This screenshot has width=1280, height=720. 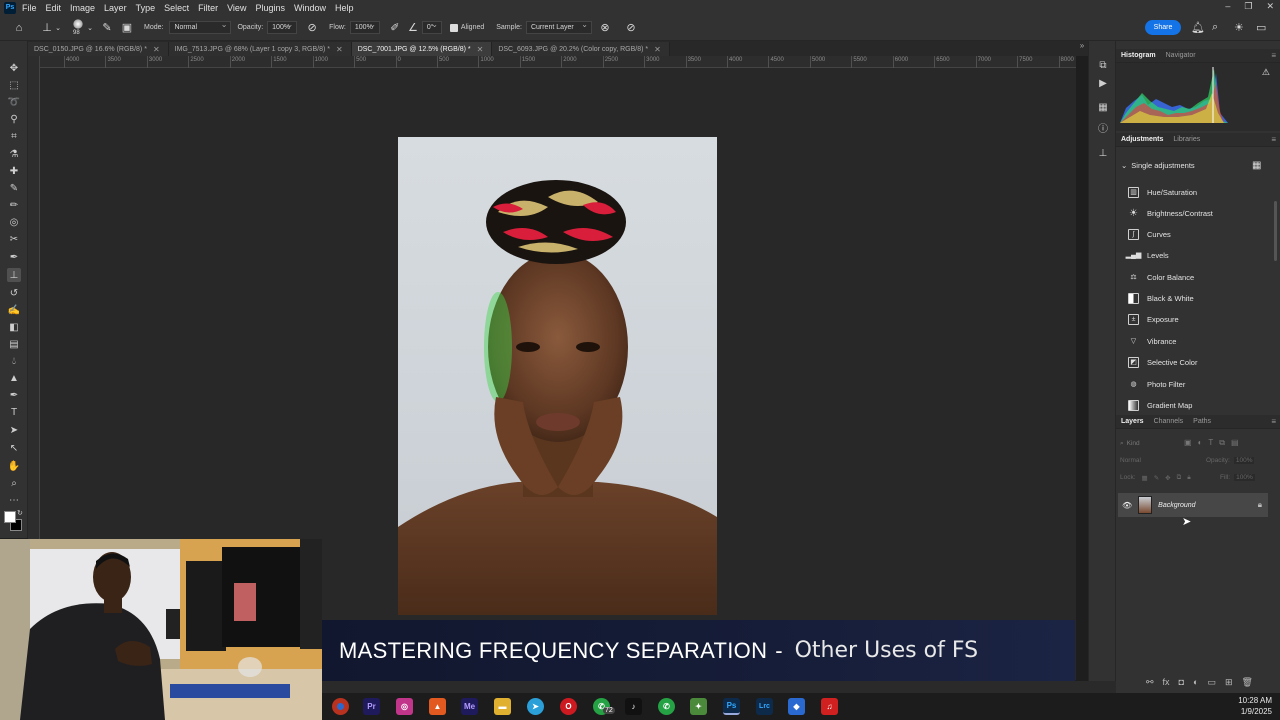 I want to click on tab-libraries: Libraries, so click(x=1186, y=139).